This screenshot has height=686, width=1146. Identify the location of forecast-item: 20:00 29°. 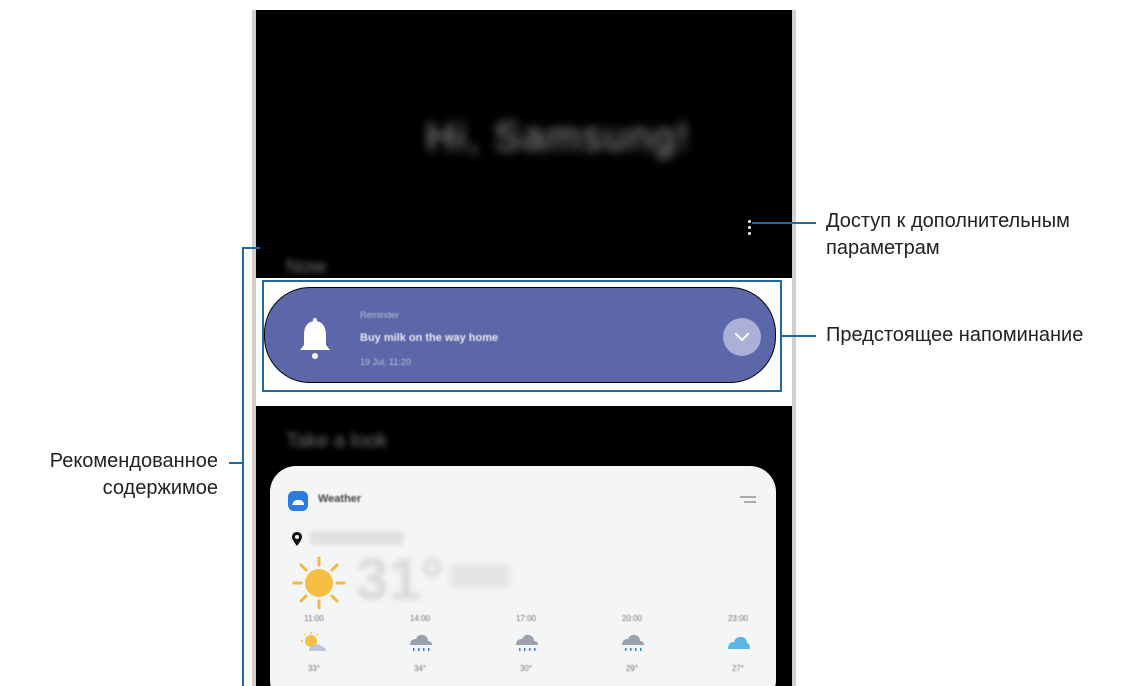
(632, 643).